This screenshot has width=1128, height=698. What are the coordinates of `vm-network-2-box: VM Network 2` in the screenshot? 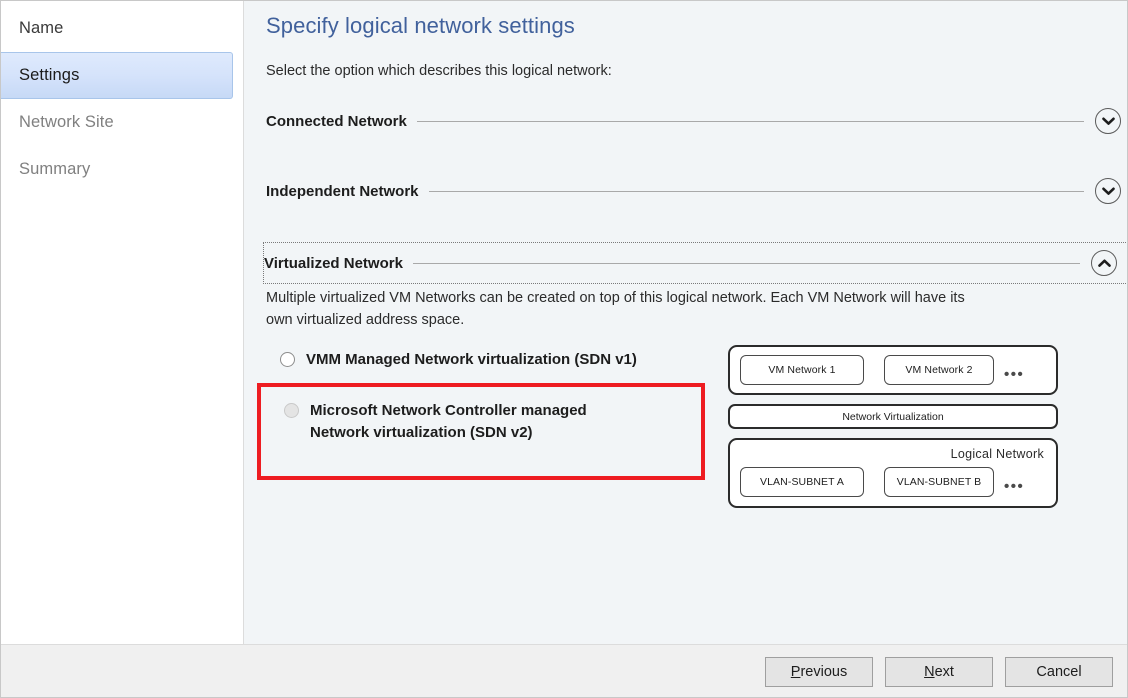 It's located at (939, 370).